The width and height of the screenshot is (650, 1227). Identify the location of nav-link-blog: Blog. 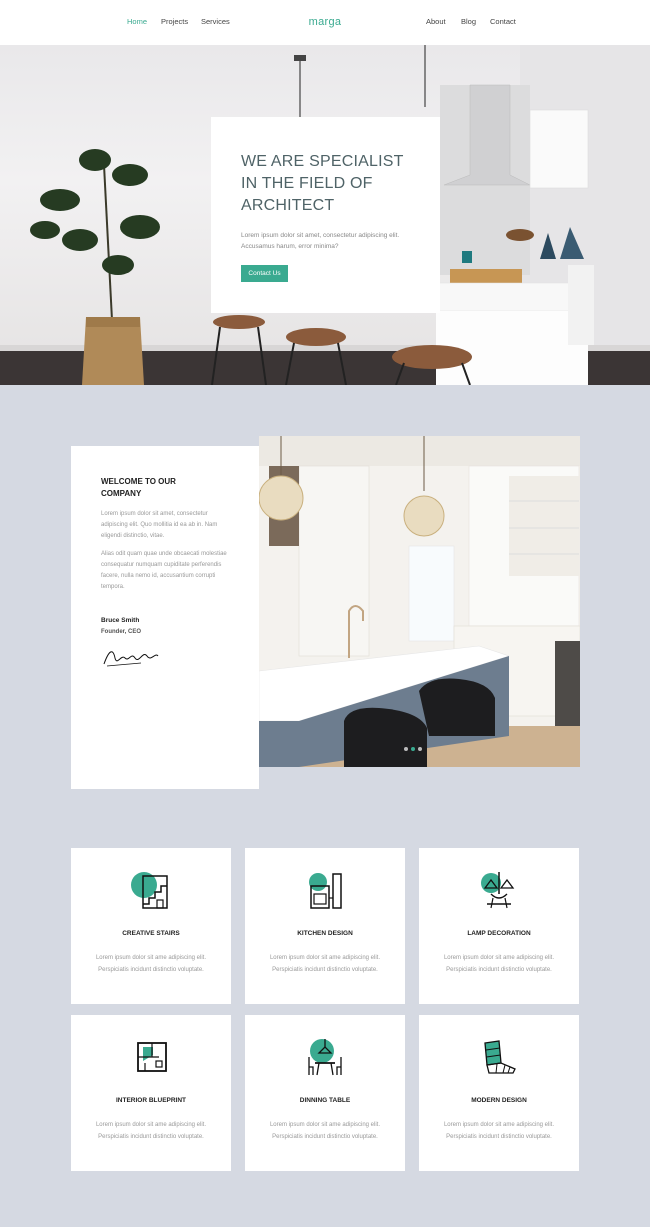
(468, 21).